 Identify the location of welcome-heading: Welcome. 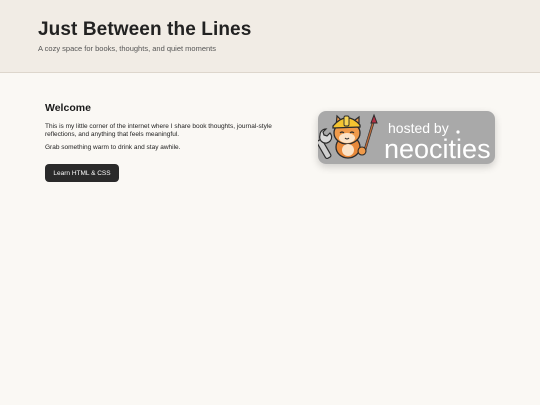
(68, 108).